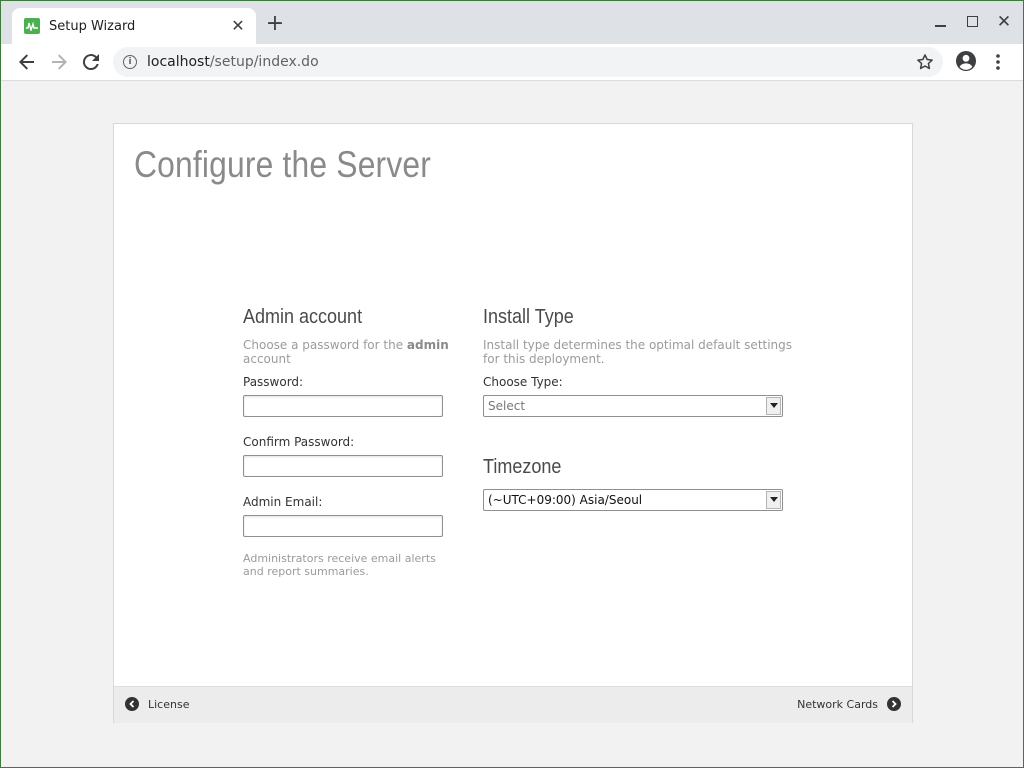 The width and height of the screenshot is (1024, 768). Describe the element at coordinates (59, 62) in the screenshot. I see `forward-icon` at that location.